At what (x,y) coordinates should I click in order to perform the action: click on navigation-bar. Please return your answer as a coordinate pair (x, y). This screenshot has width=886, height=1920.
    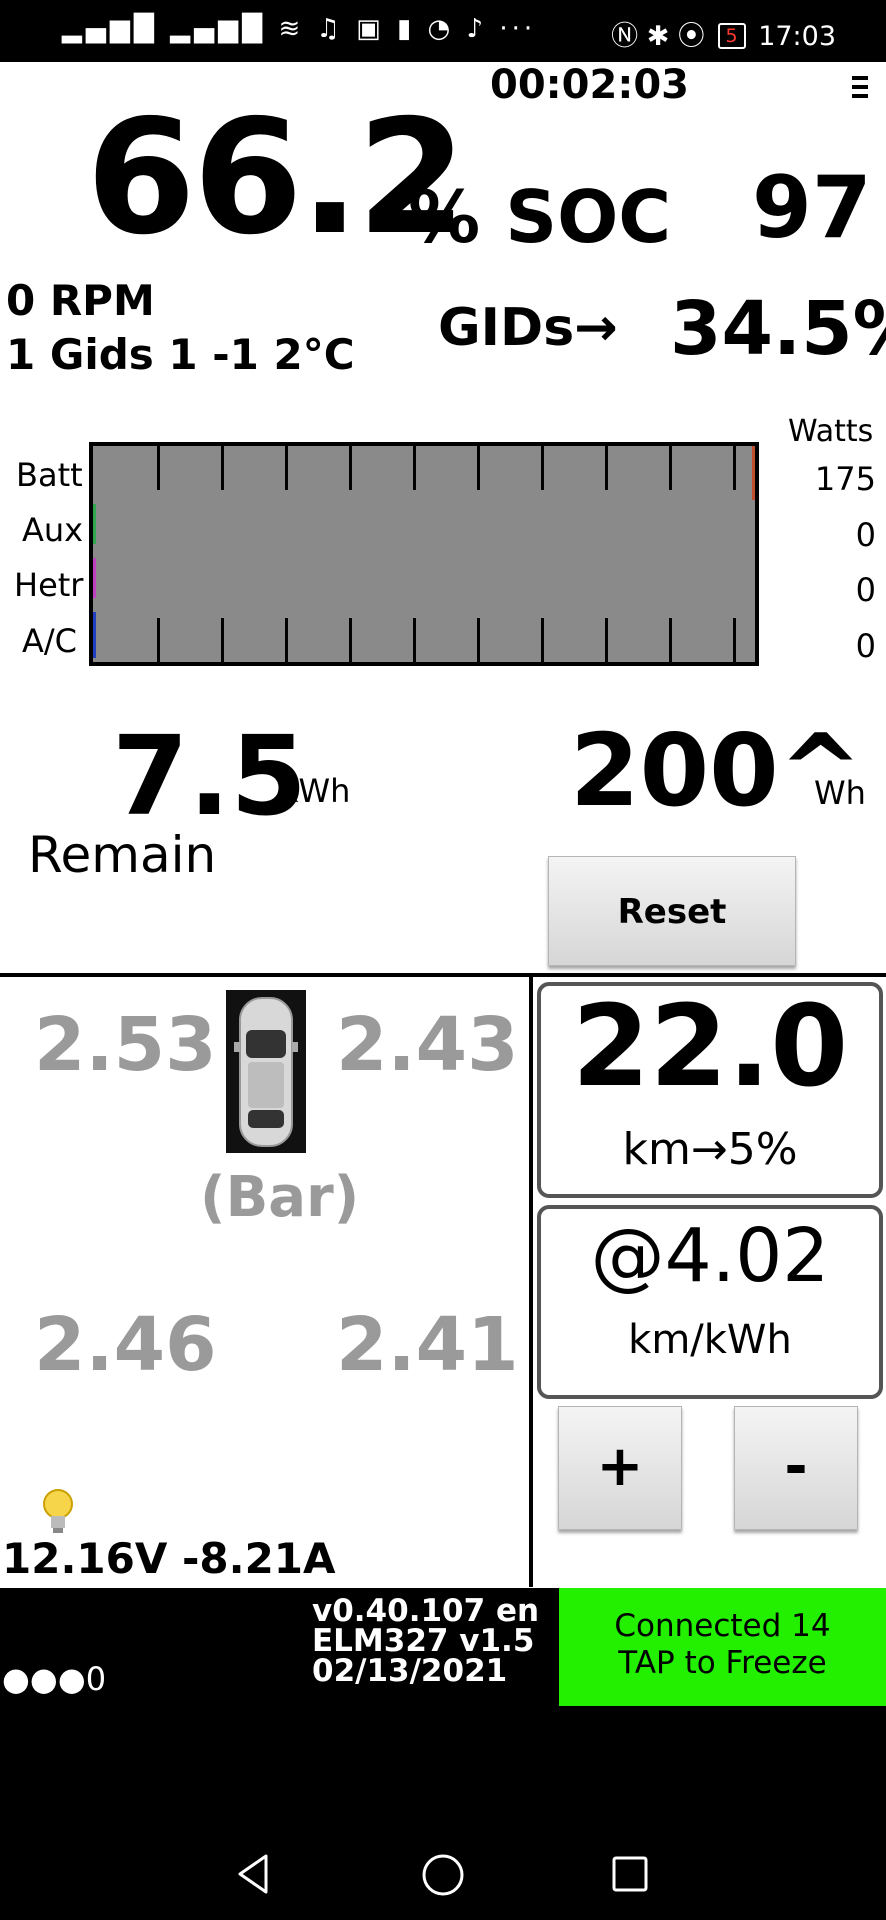
    Looking at the image, I should click on (443, 1814).